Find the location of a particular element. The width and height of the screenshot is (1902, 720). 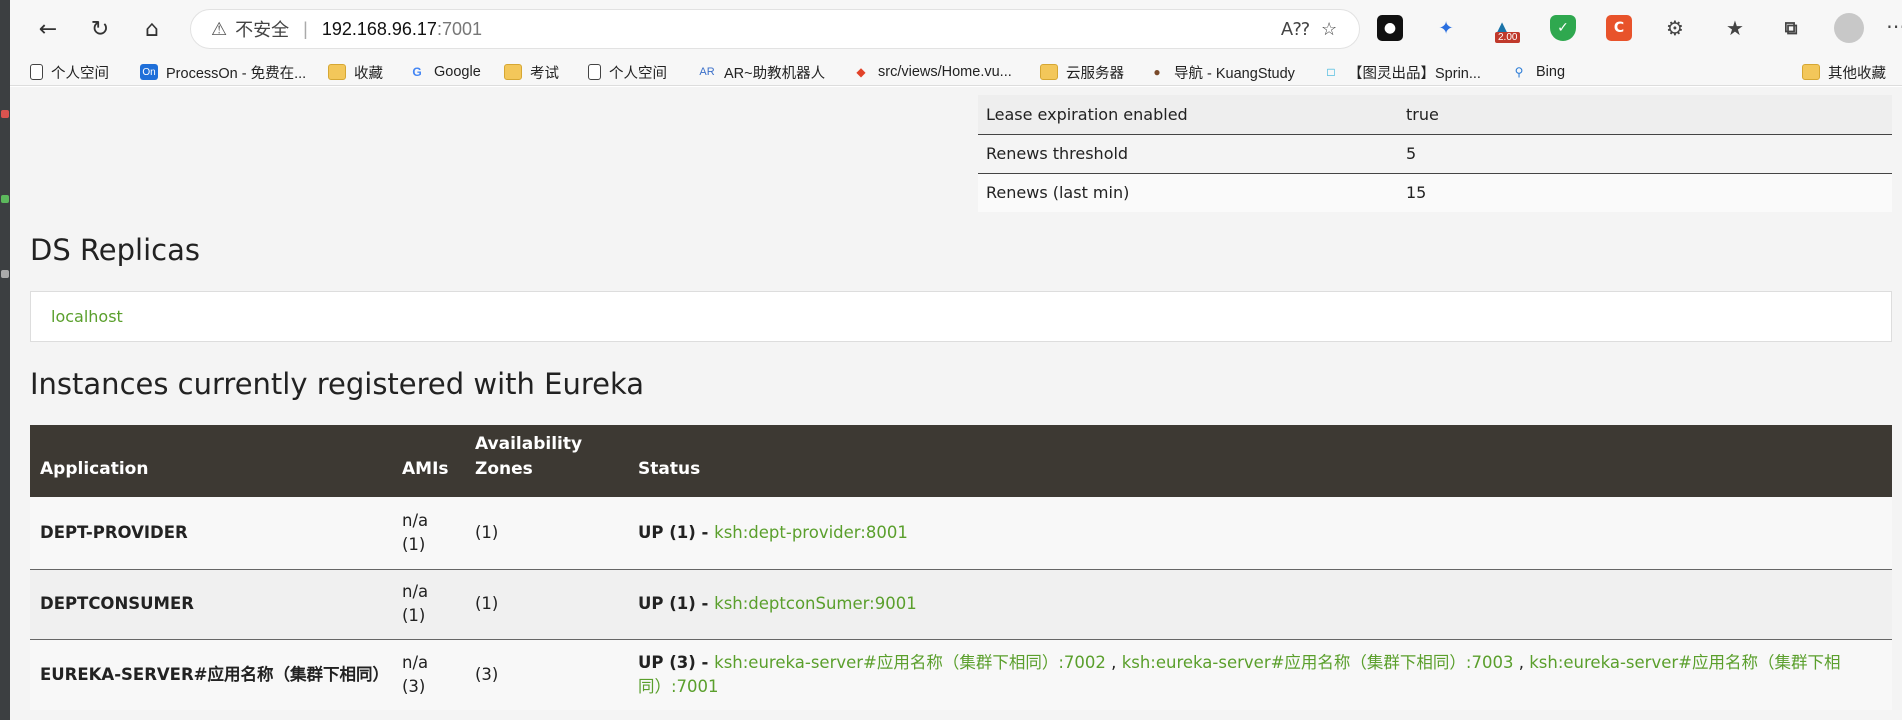

security-label: 不安全 is located at coordinates (262, 29).